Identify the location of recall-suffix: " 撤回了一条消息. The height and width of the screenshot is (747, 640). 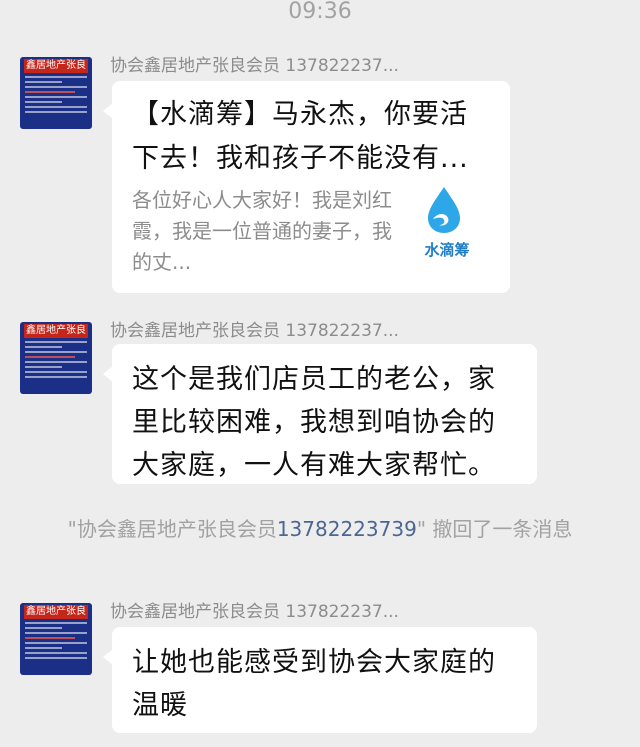
(494, 529).